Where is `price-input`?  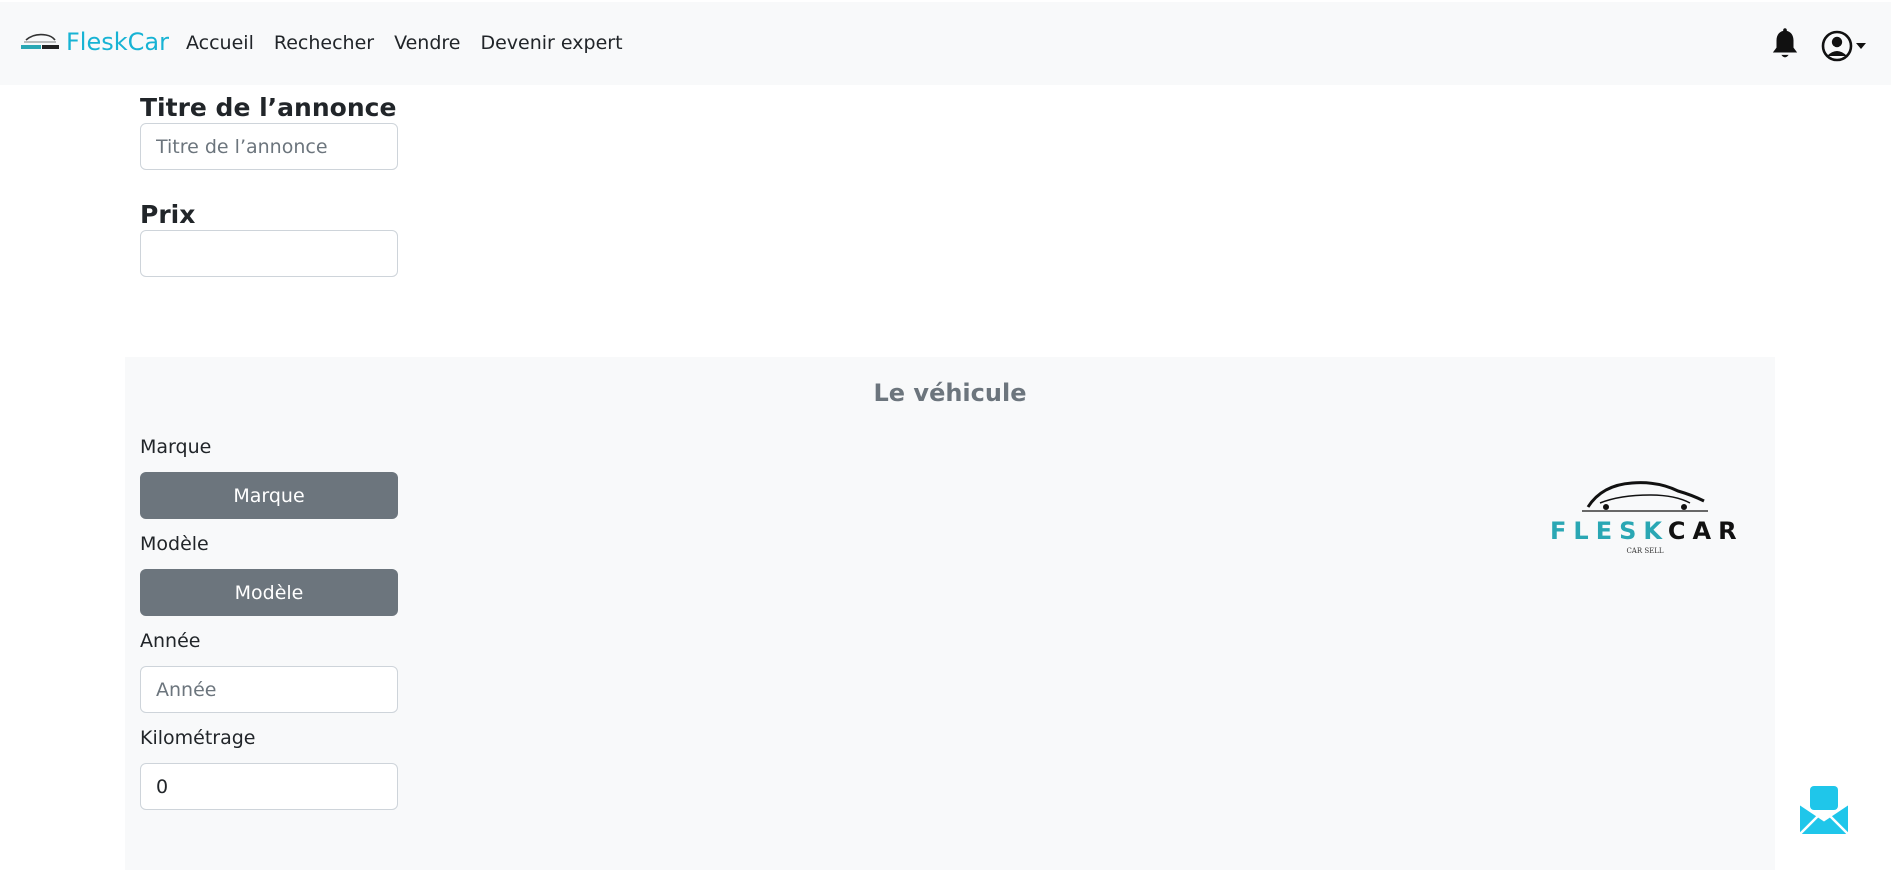
price-input is located at coordinates (269, 253).